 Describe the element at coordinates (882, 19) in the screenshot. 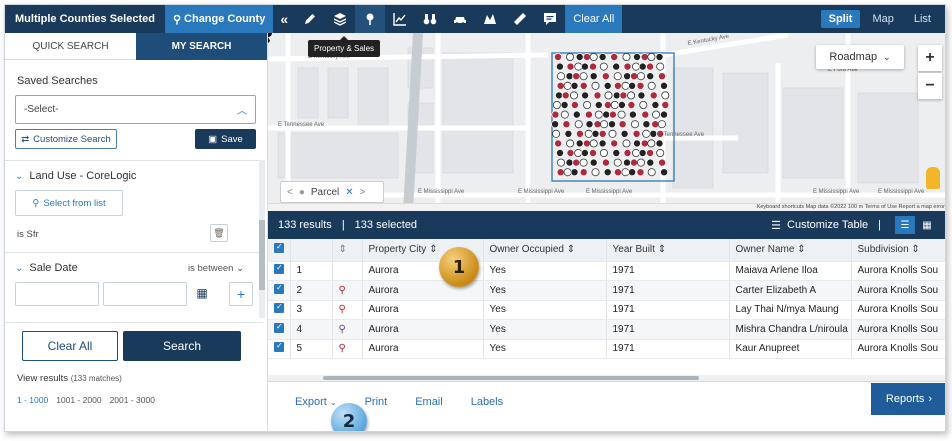

I see `view-map-button: Map` at that location.